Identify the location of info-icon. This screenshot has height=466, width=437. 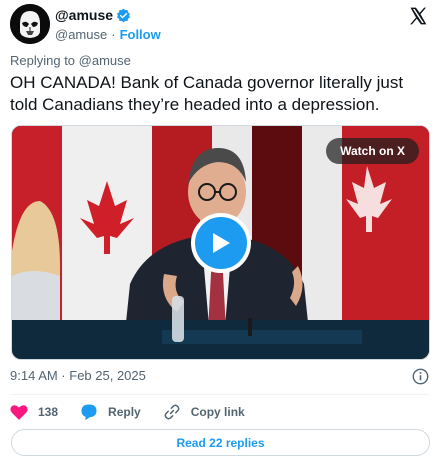
(420, 376).